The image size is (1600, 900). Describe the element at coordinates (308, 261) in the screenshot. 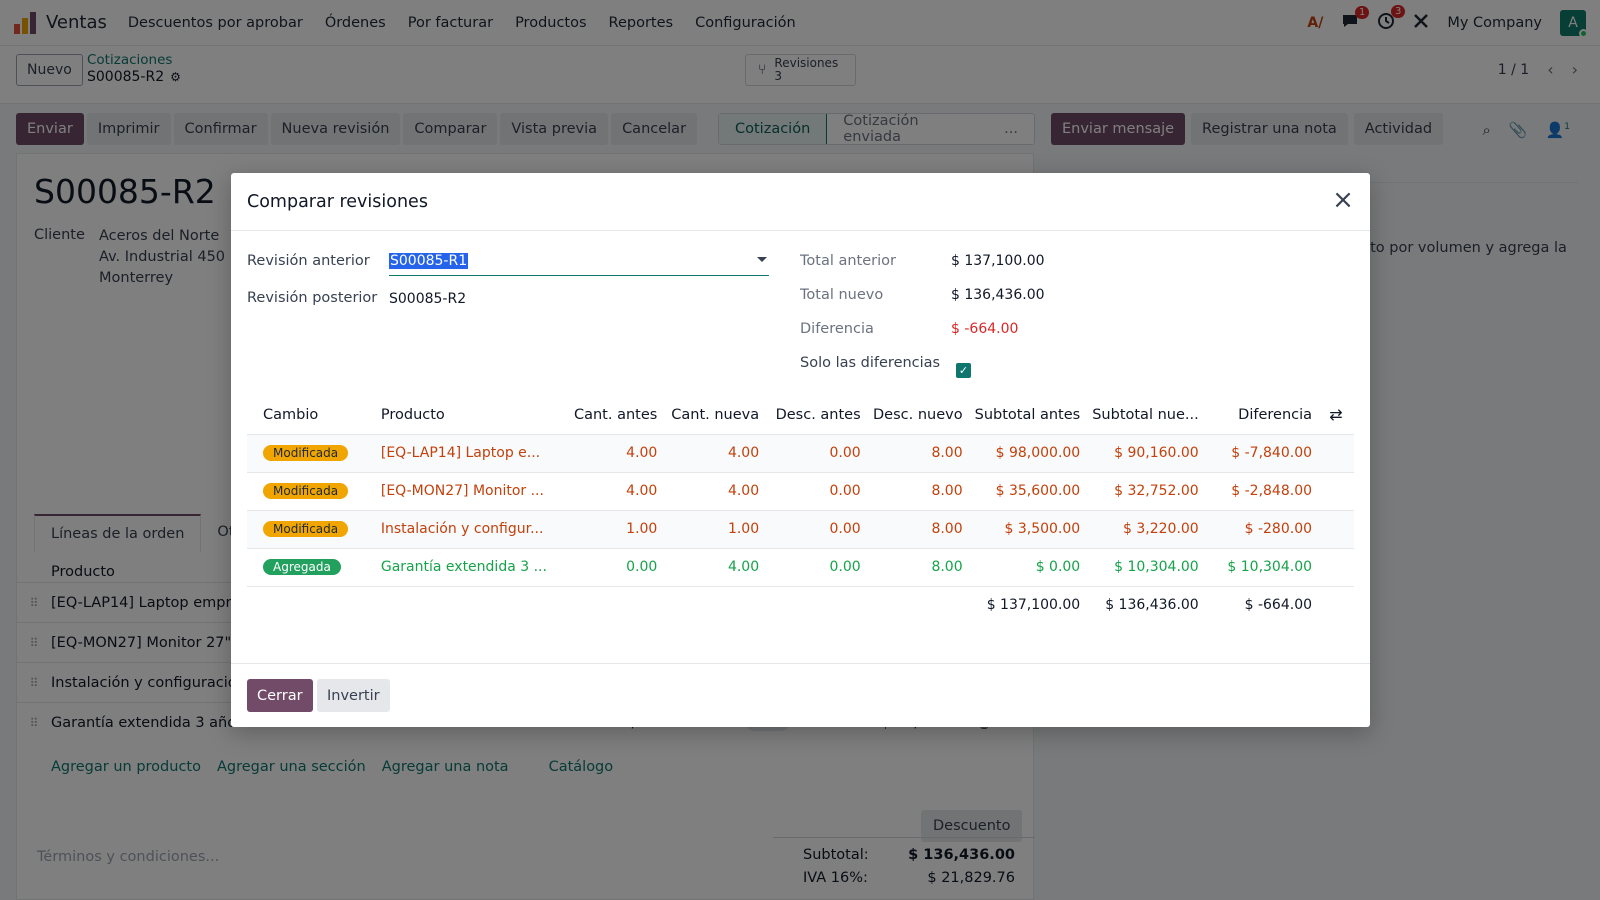

I see `prev-revision-label: Revisión anterior` at that location.